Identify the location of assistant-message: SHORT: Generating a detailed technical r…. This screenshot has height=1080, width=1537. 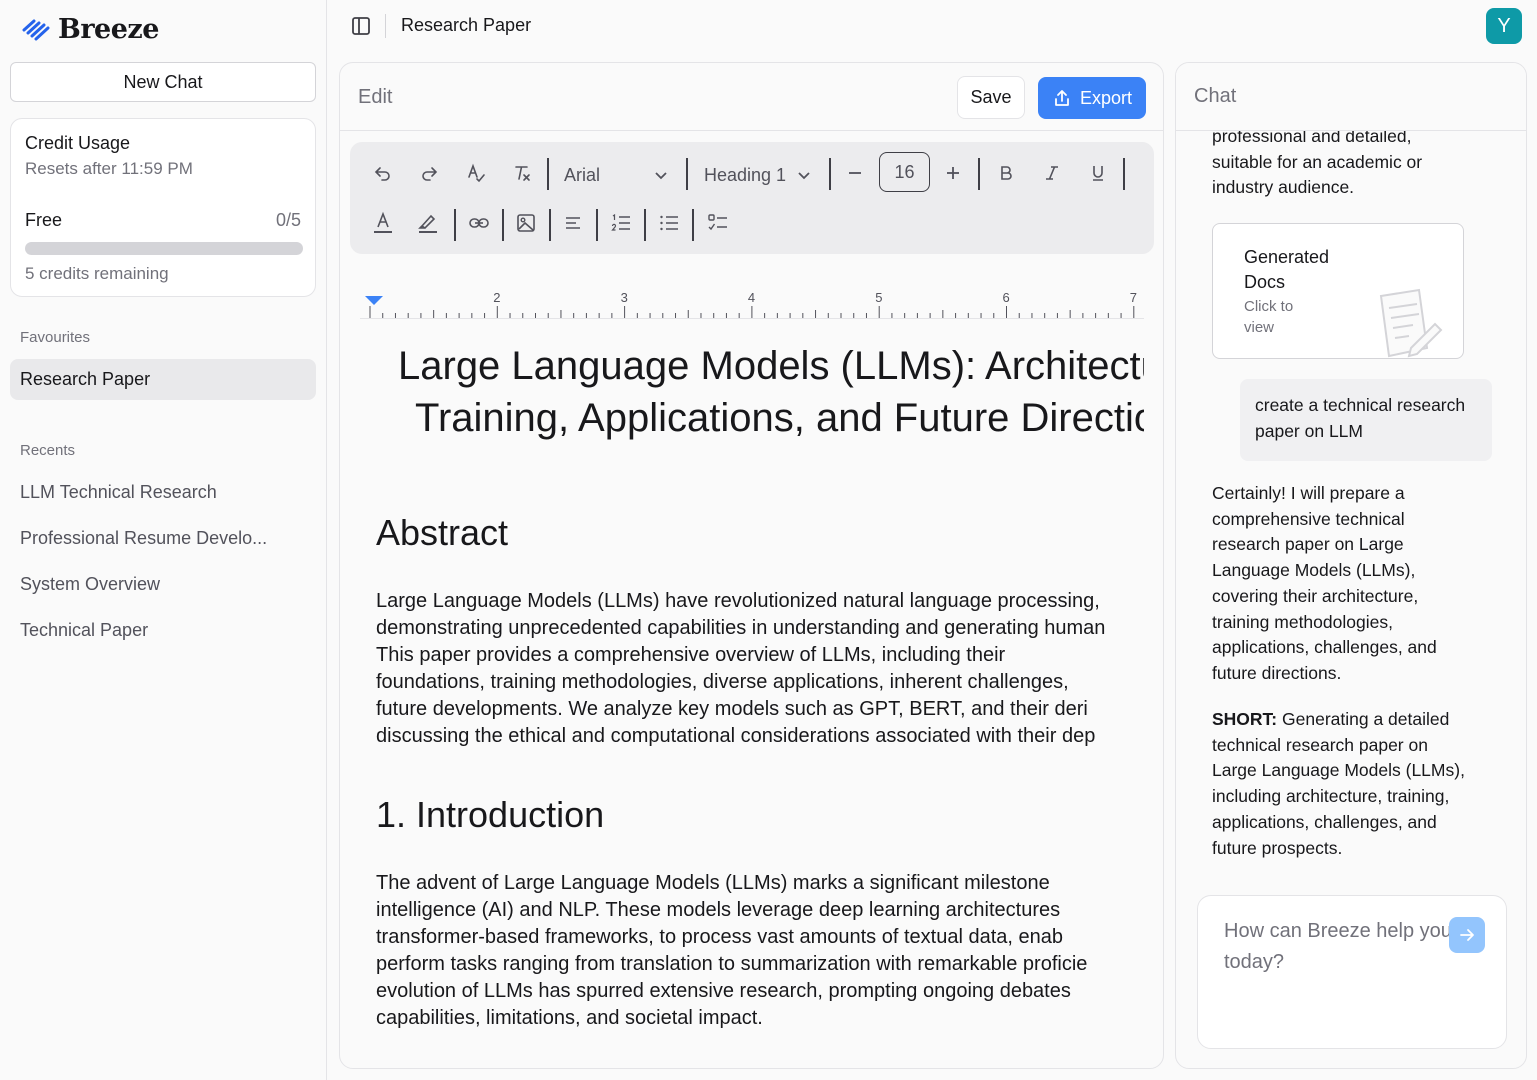
(1343, 784).